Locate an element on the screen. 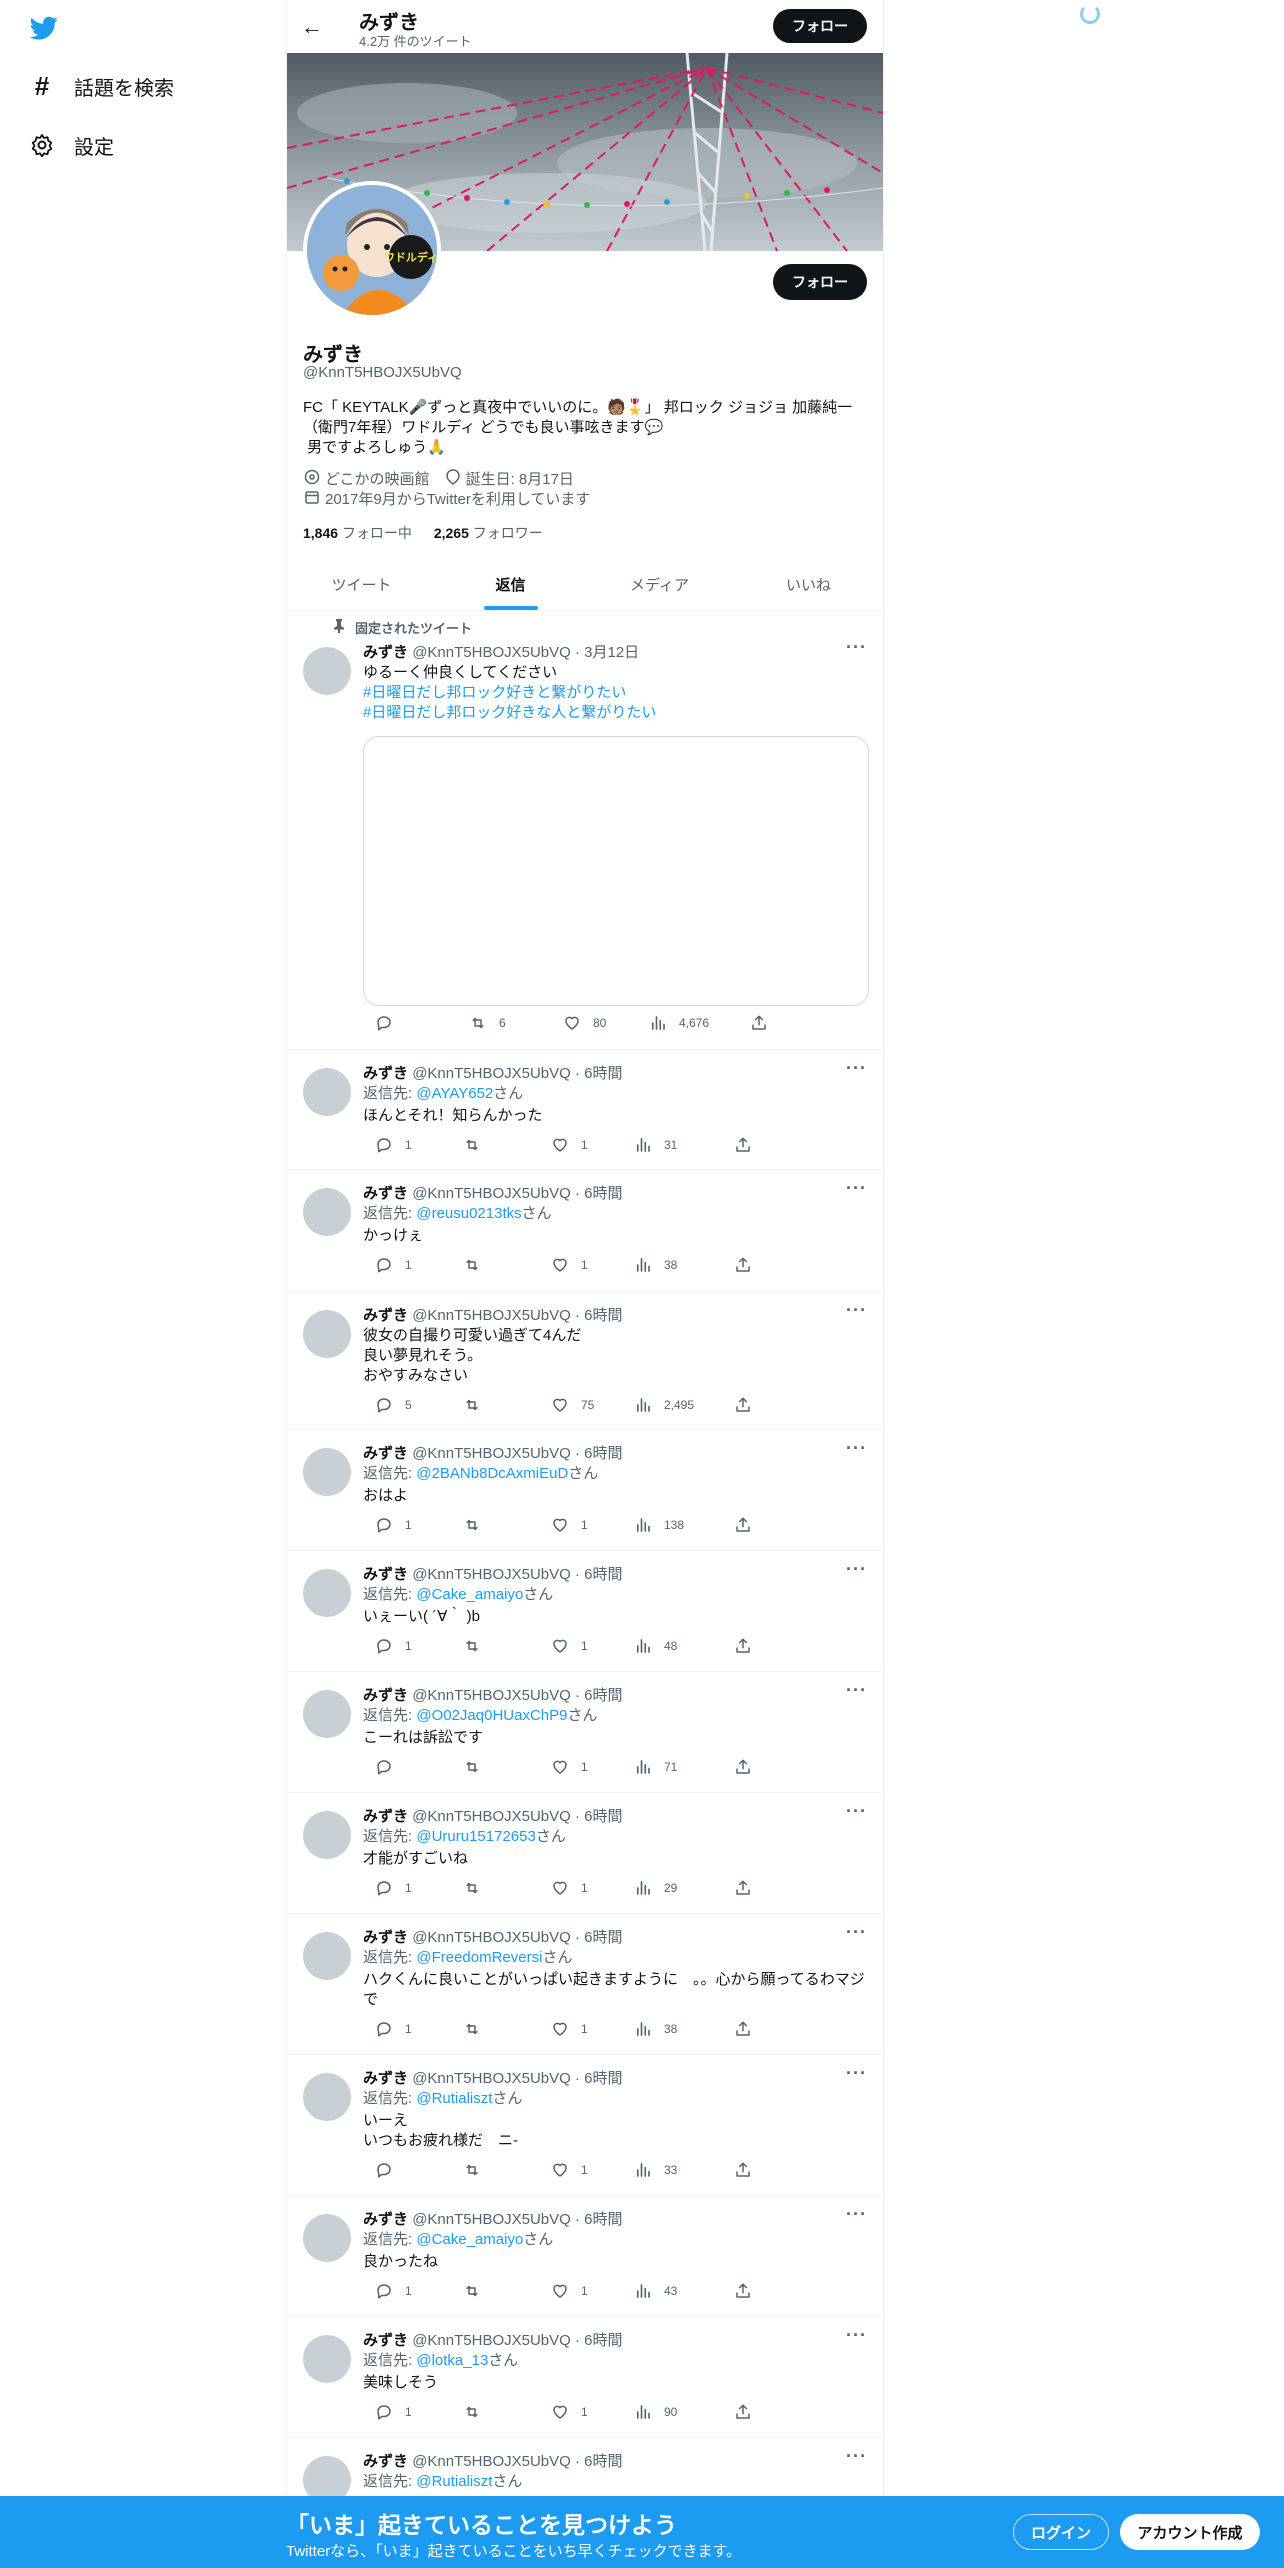 This screenshot has height=2568, width=1284. reply-to-link: @reusu0213tks is located at coordinates (468, 1213).